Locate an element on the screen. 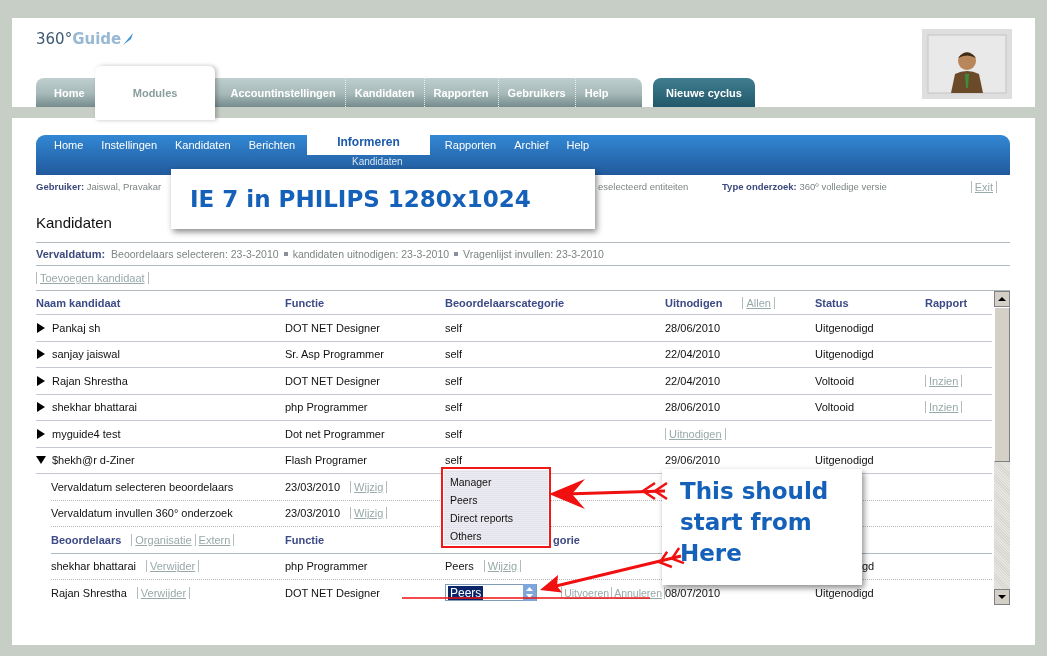 The width and height of the screenshot is (1047, 656). table-cell: Peers is located at coordinates (459, 566).